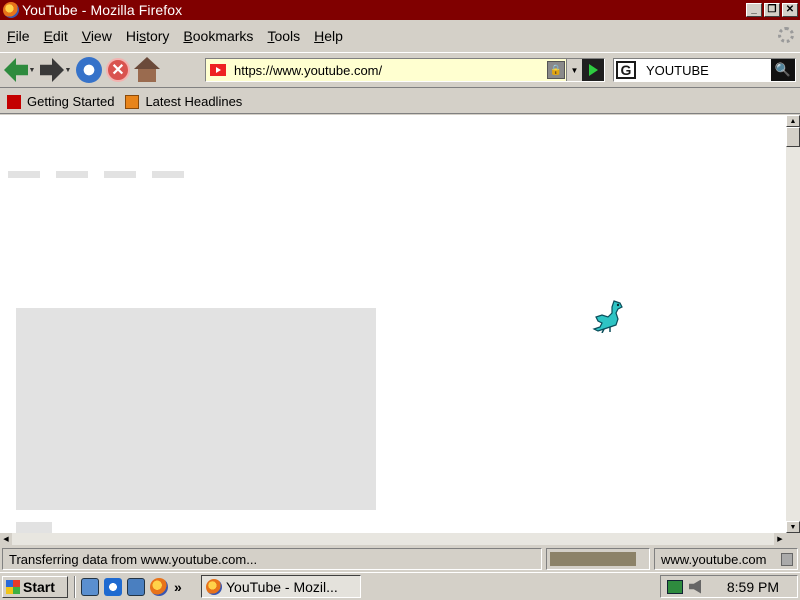 The width and height of the screenshot is (800, 600). I want to click on bookmark-latest-headlines: Latest Headlines, so click(183, 101).